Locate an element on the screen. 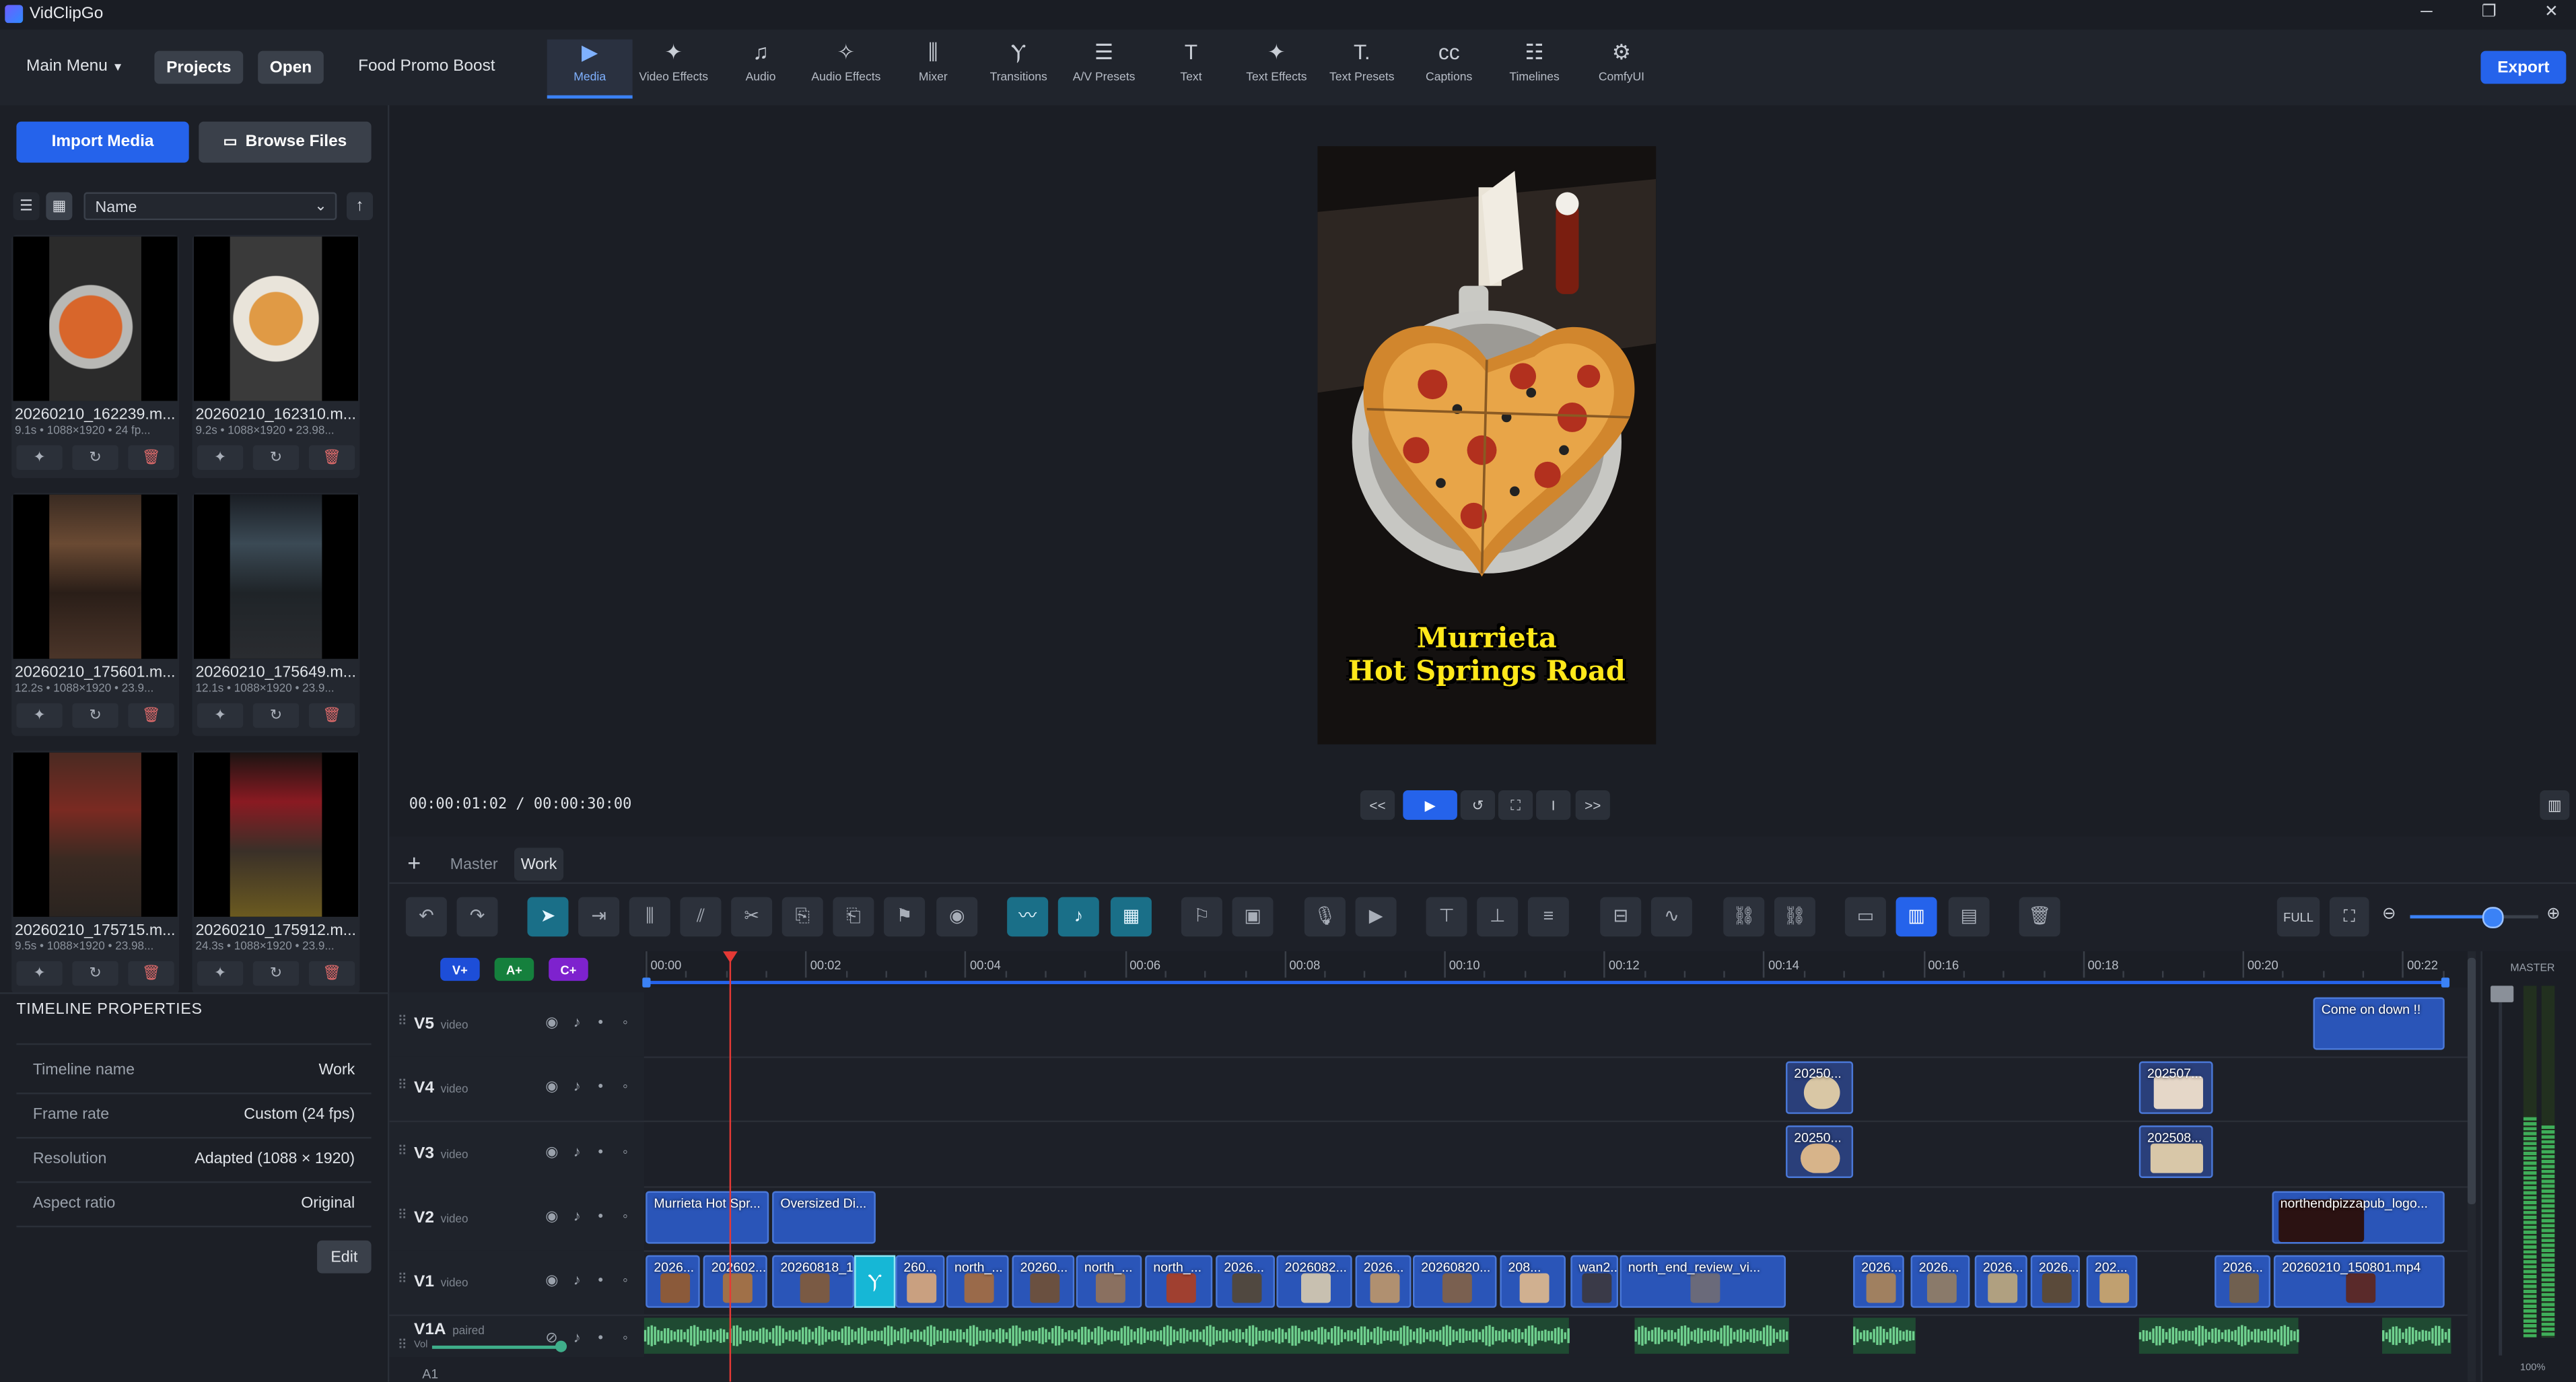 The image size is (2576, 1382). playhead is located at coordinates (730, 1166).